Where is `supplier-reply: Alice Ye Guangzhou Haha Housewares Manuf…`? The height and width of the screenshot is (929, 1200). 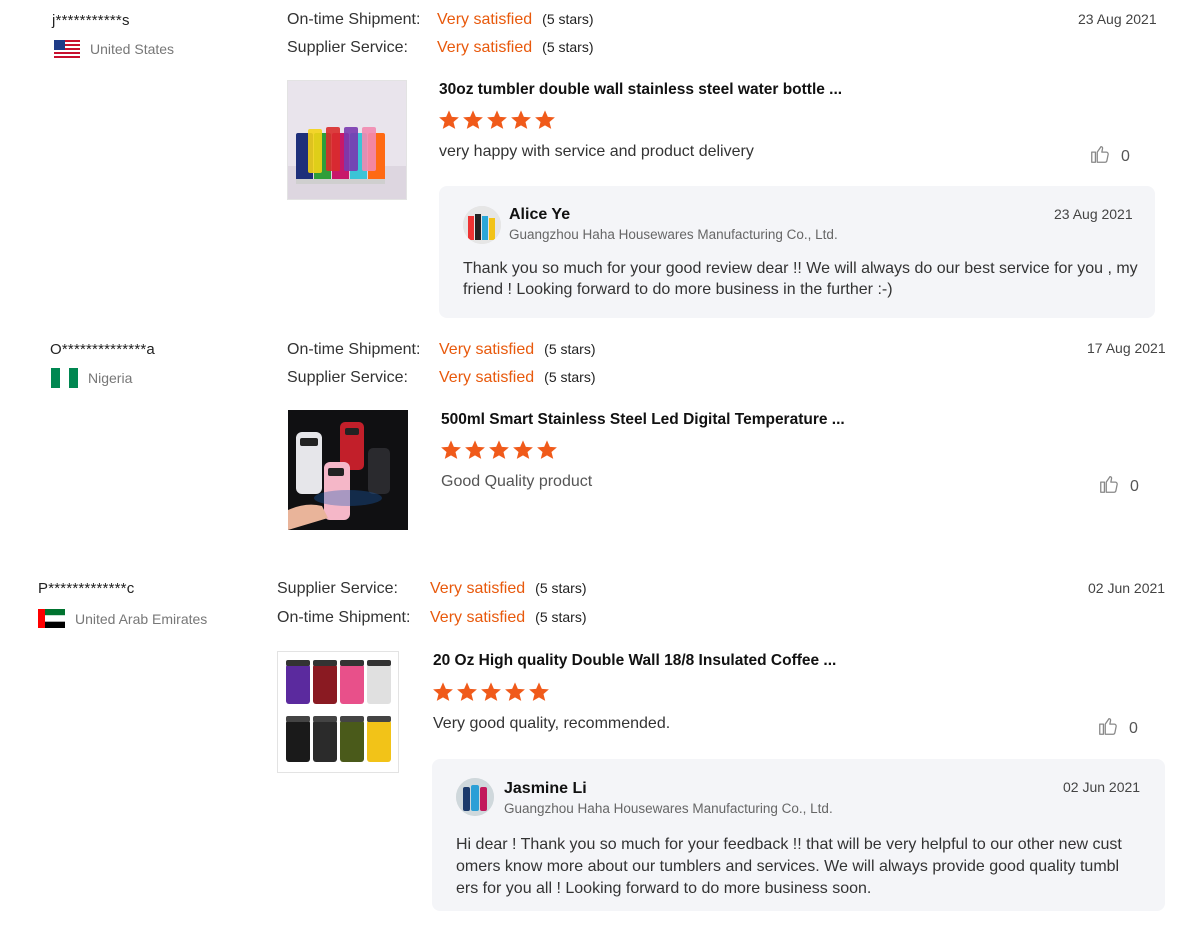
supplier-reply: Alice Ye Guangzhou Haha Housewares Manuf… is located at coordinates (797, 252).